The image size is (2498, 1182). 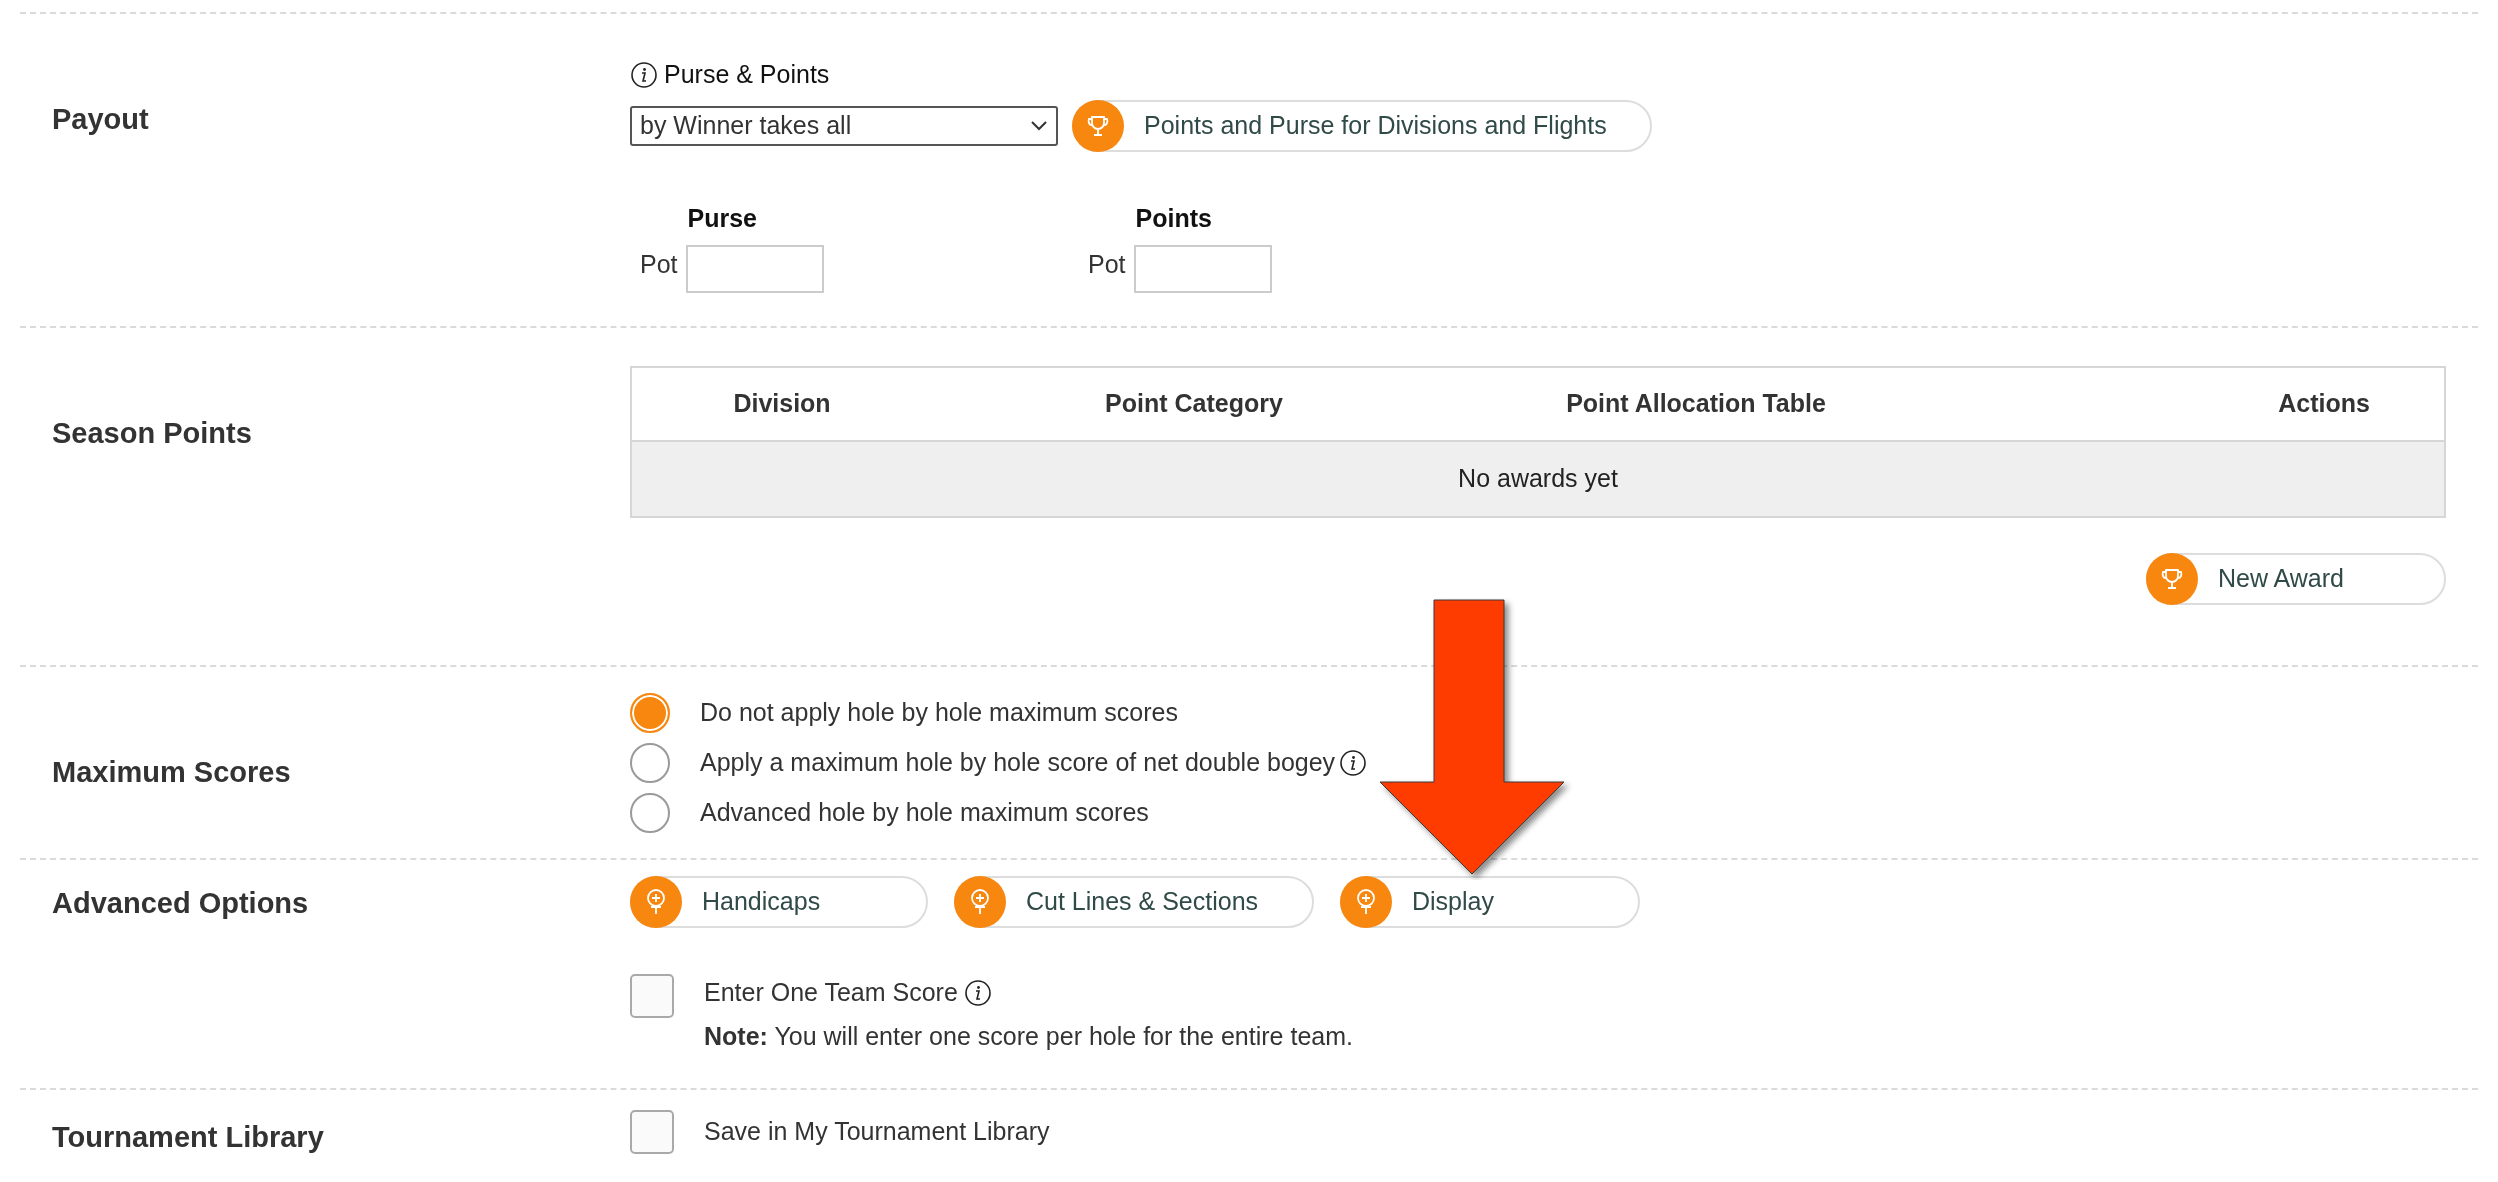 I want to click on checkbox-label: Save in My Tournament Library, so click(x=877, y=1132).